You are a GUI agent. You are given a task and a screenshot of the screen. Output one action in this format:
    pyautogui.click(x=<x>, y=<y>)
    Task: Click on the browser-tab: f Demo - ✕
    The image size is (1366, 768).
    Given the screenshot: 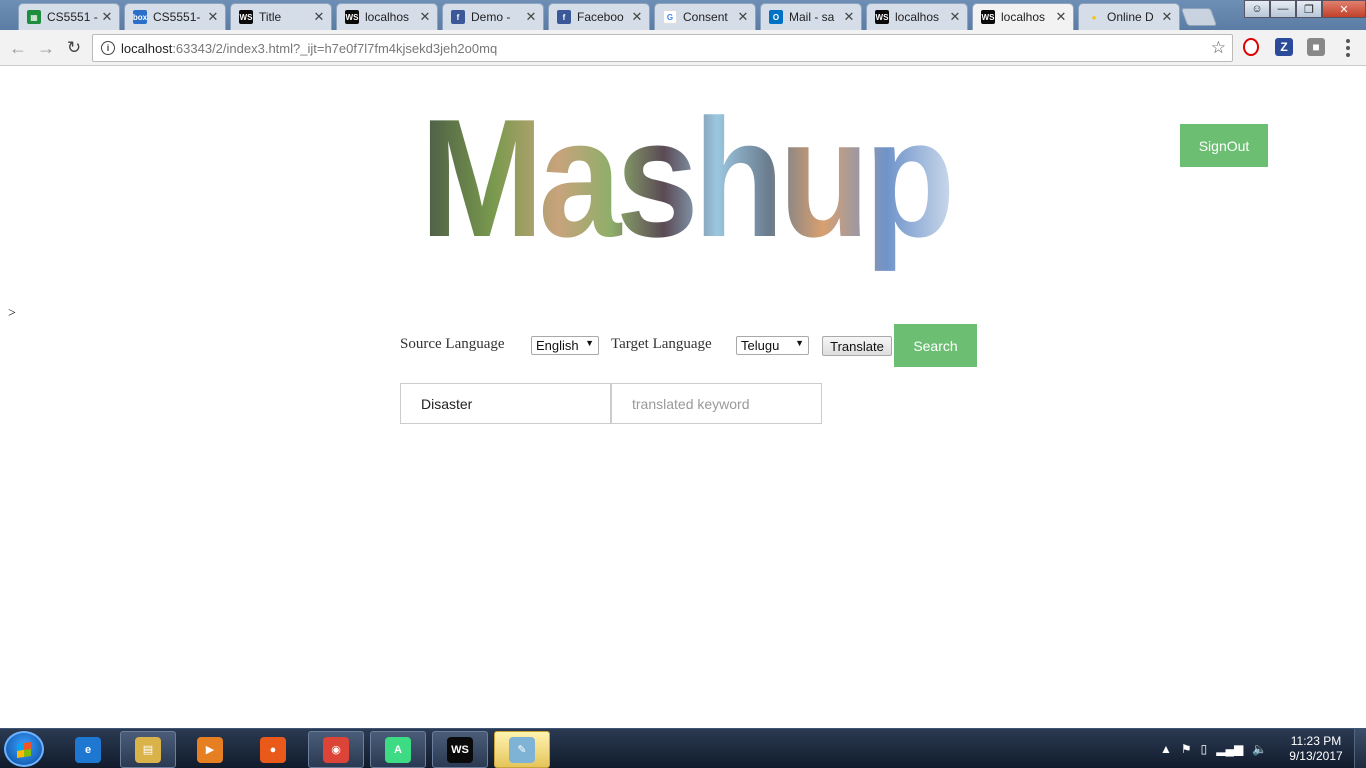 What is the action you would take?
    pyautogui.click(x=493, y=16)
    